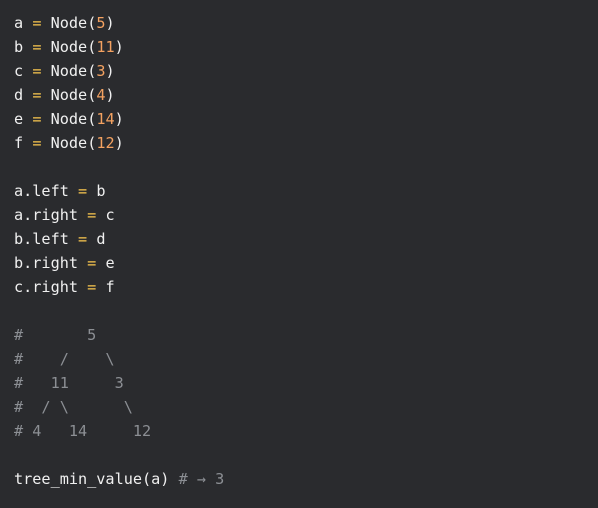 The width and height of the screenshot is (598, 508). I want to click on assigned-variable: e, so click(110, 263).